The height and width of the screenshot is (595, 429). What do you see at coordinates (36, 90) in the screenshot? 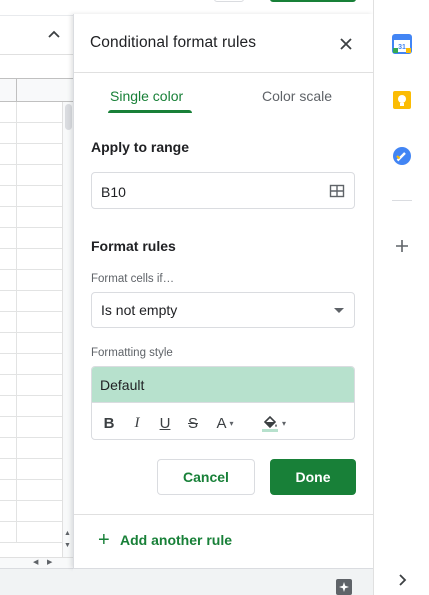
I see `column-header` at bounding box center [36, 90].